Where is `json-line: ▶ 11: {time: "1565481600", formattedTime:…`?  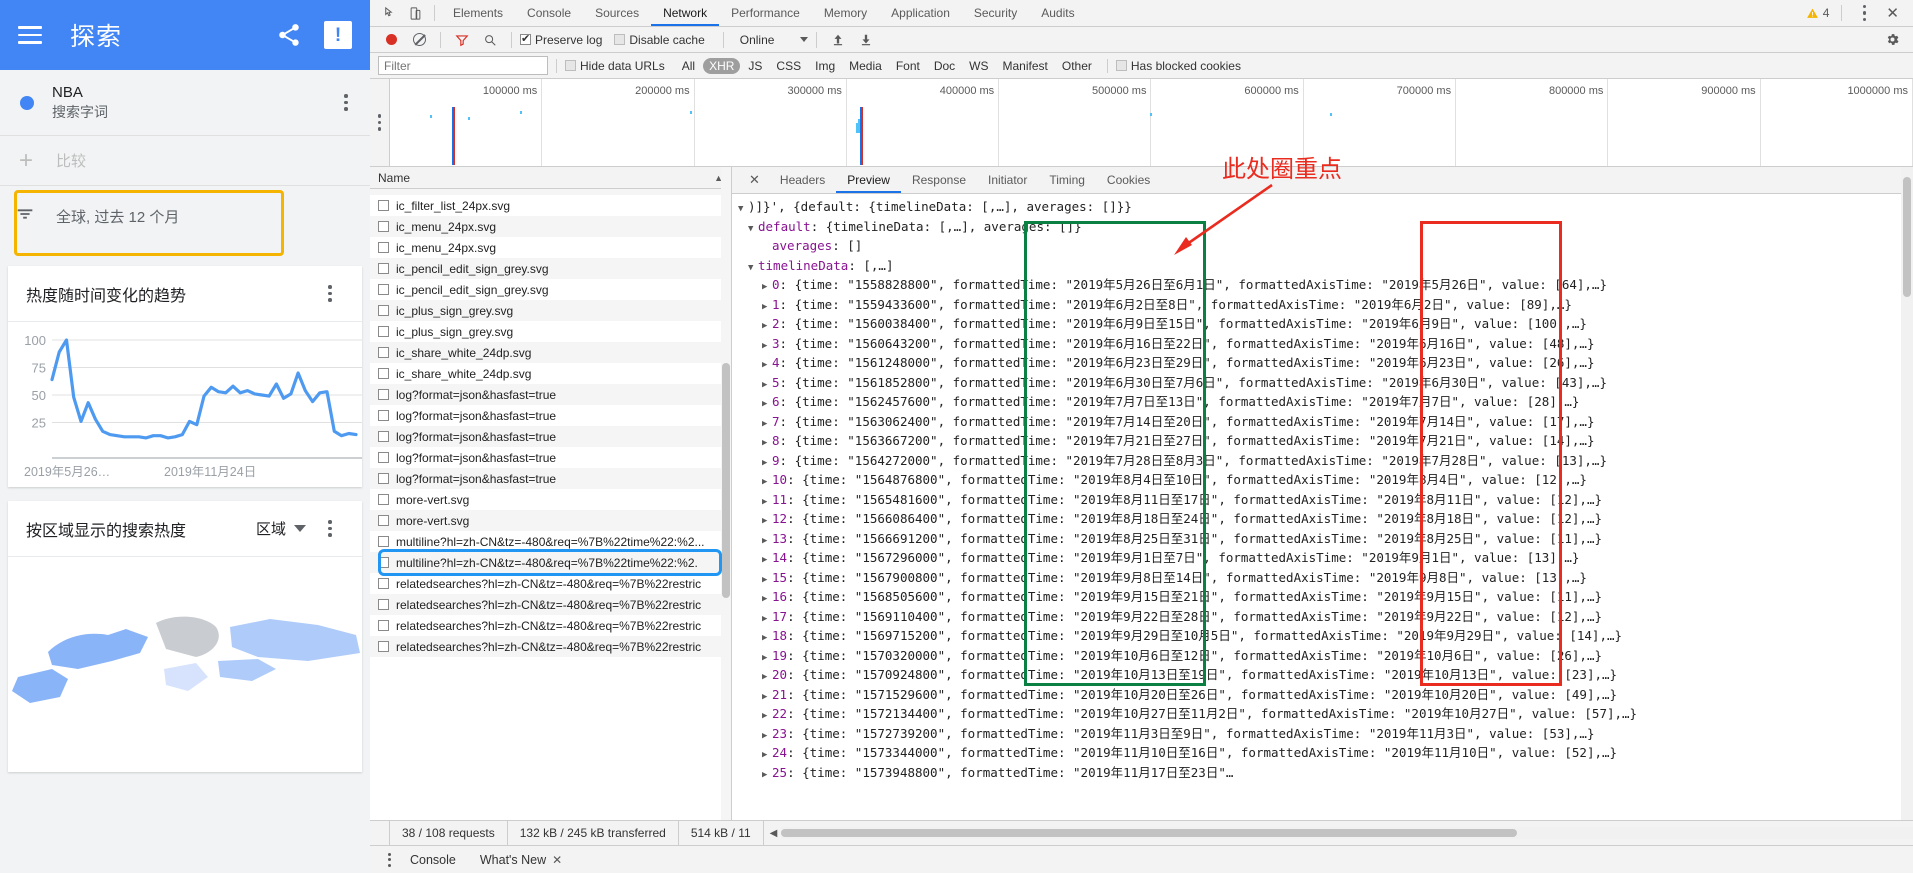 json-line: ▶ 11: {time: "1565481600", formattedTime:… is located at coordinates (1322, 500).